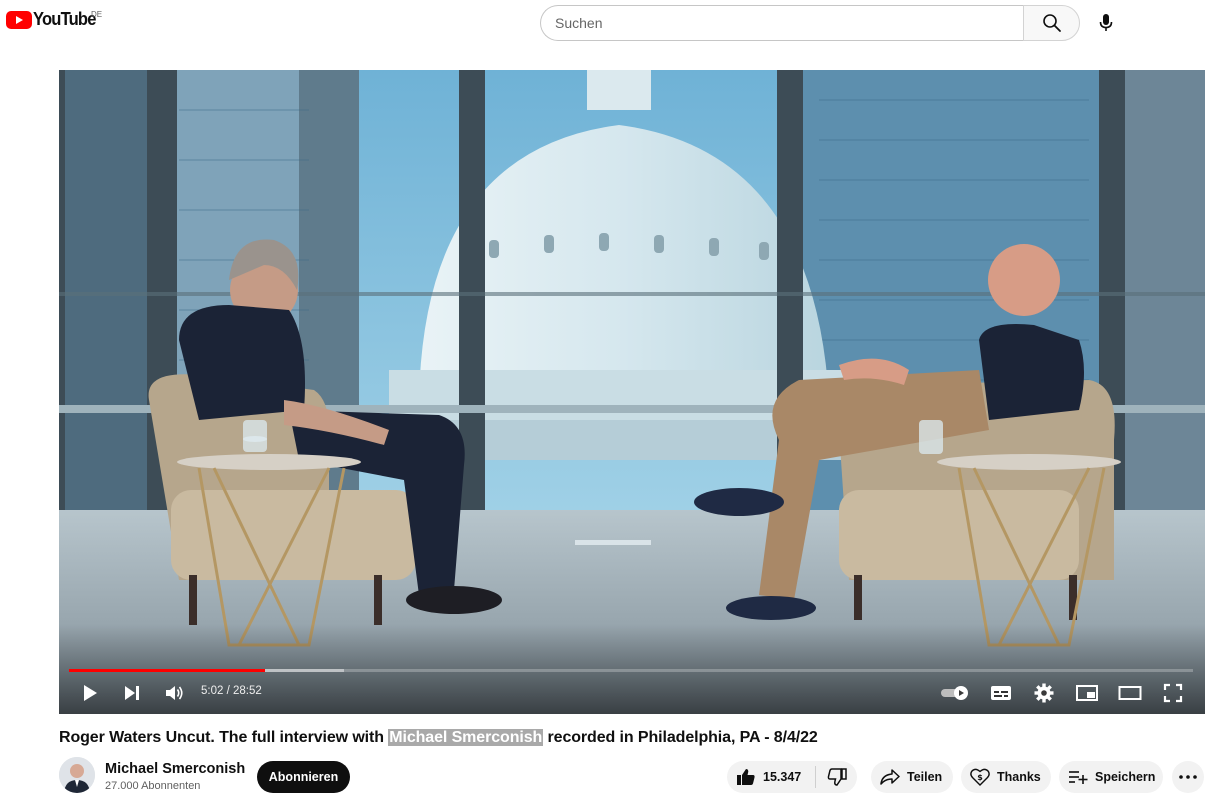  I want to click on title-highlight: Michael Smerconish, so click(466, 737).